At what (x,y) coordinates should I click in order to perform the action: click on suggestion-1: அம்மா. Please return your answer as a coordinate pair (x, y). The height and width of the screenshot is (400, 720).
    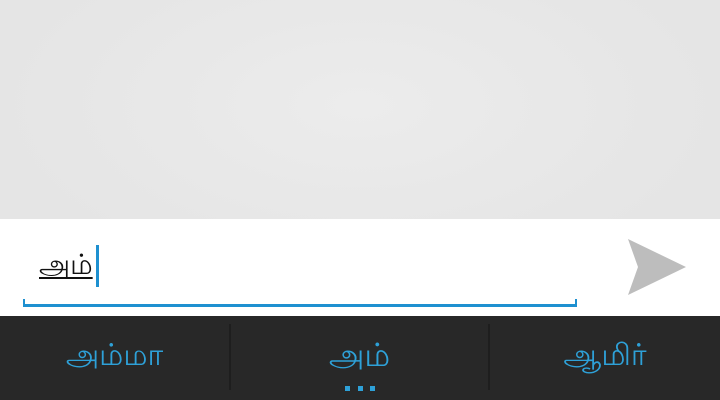
    Looking at the image, I should click on (114, 358).